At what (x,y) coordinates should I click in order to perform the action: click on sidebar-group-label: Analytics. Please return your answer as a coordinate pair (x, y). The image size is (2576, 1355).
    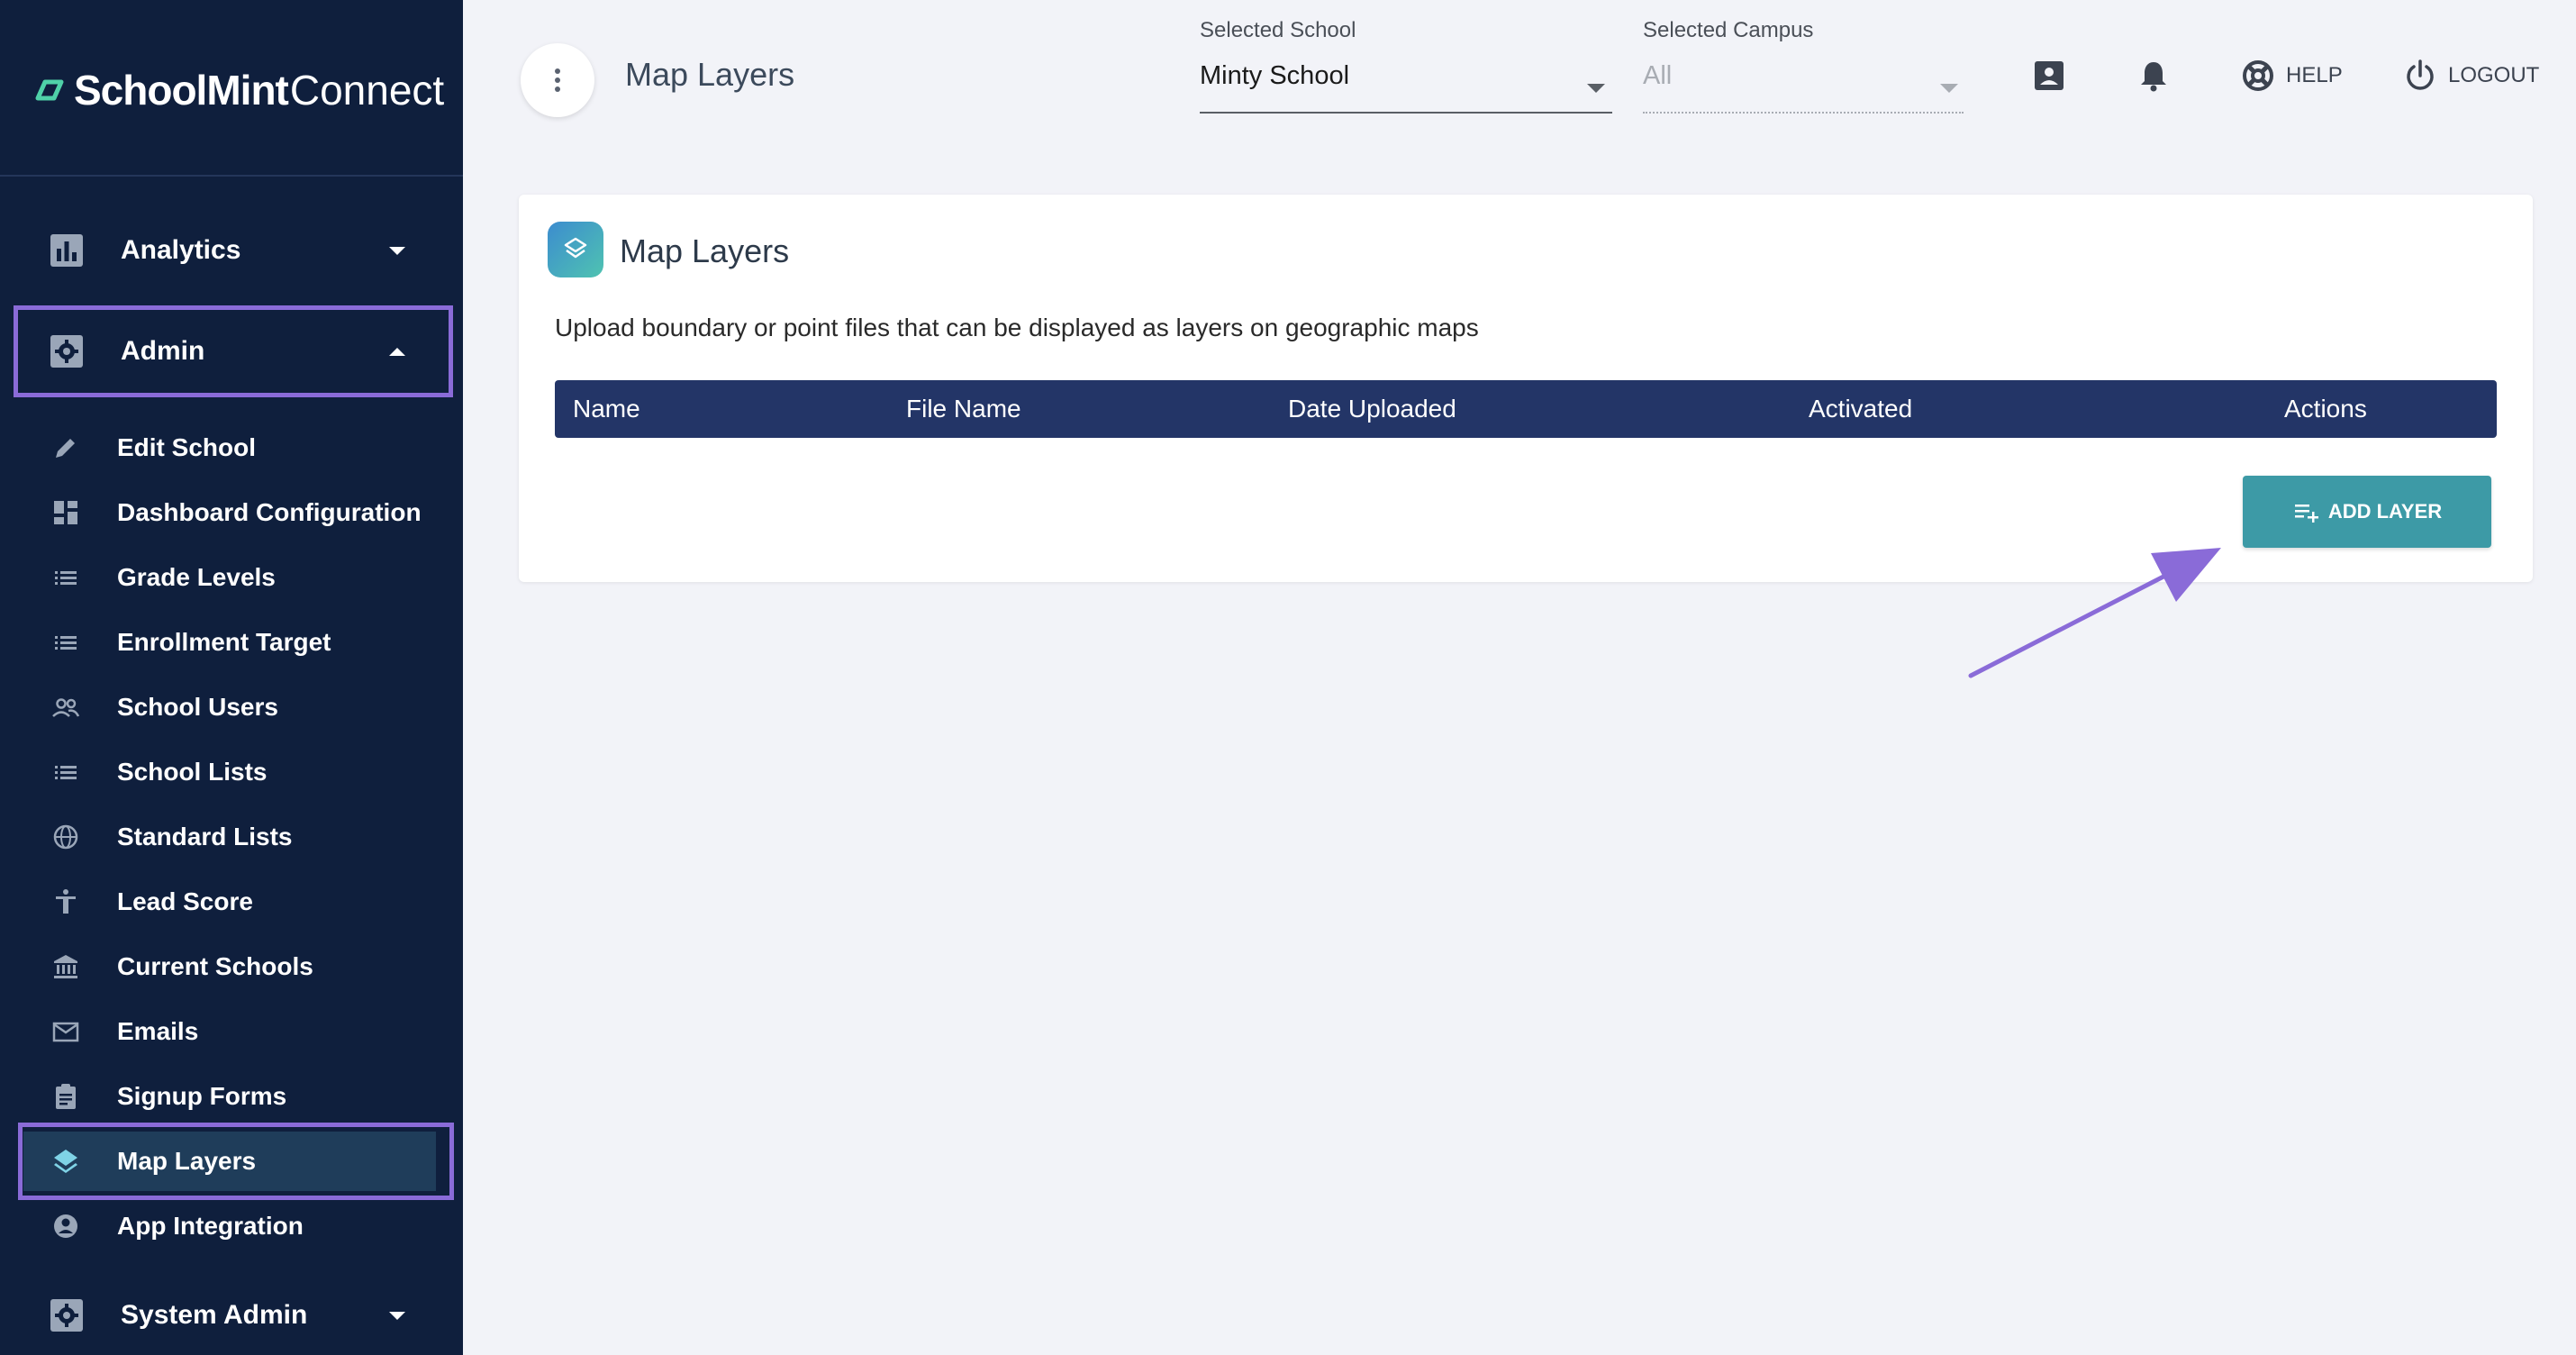
    Looking at the image, I should click on (181, 250).